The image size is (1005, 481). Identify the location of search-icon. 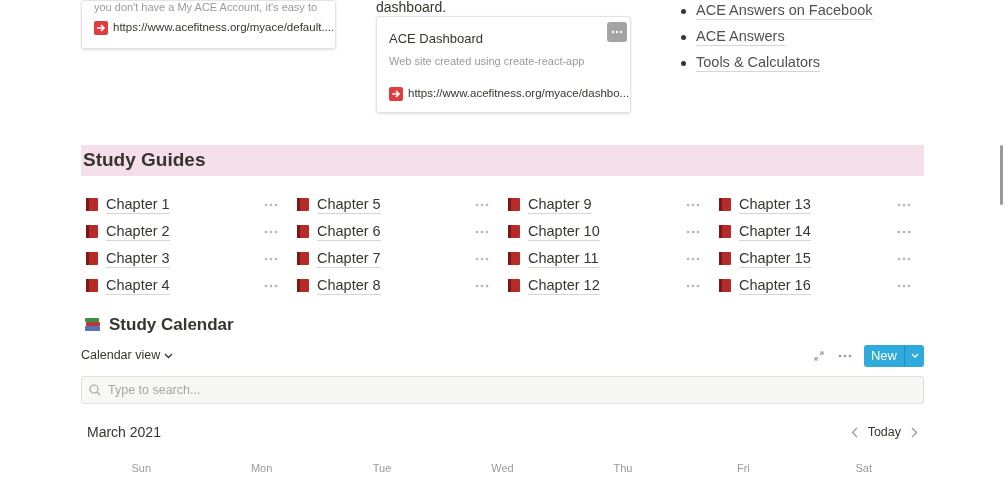
(95, 389).